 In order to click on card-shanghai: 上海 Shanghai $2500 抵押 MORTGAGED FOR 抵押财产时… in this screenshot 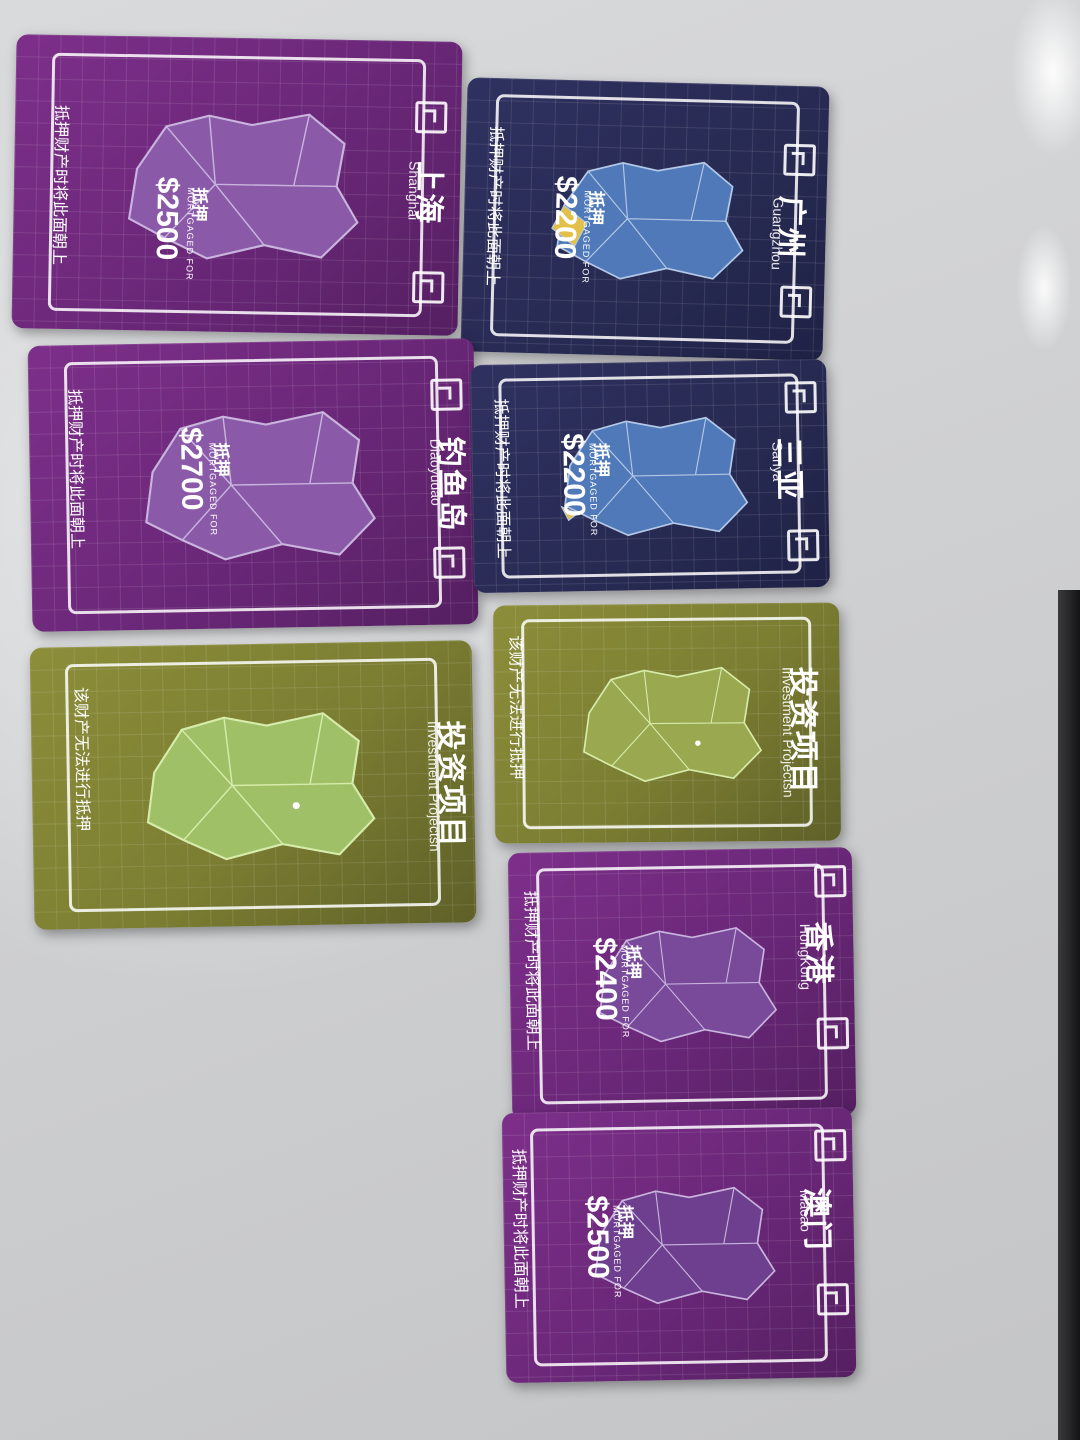, I will do `click(237, 185)`.